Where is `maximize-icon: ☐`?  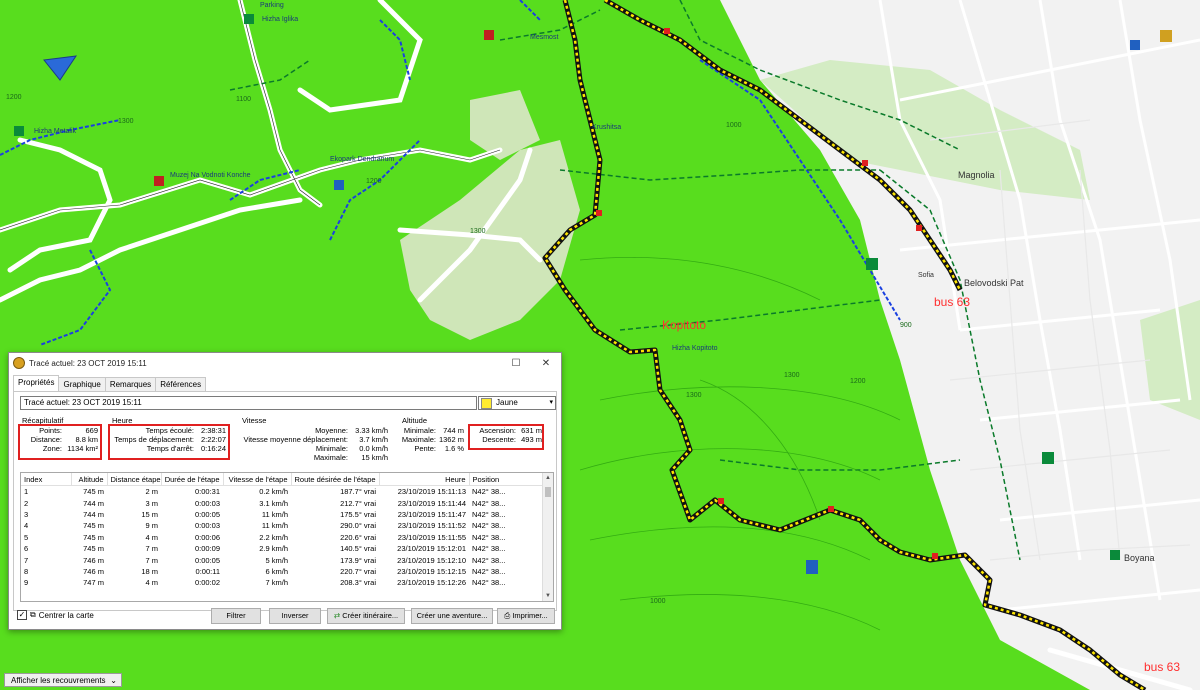
maximize-icon: ☐ is located at coordinates (516, 363).